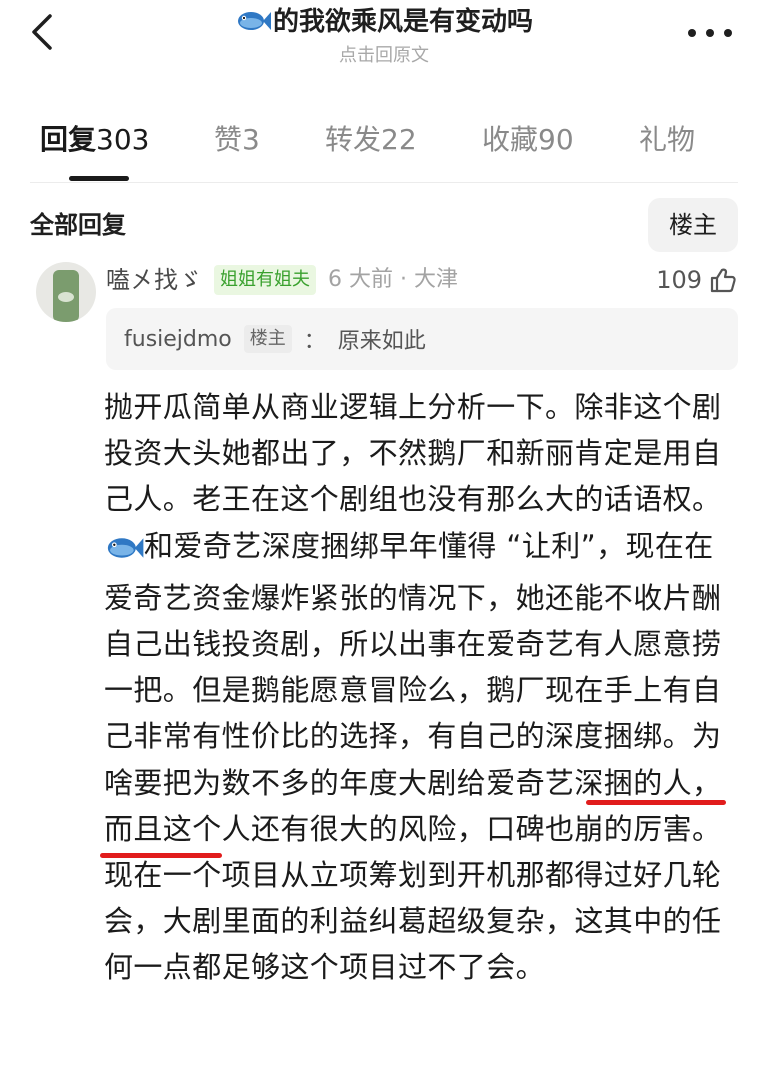 This screenshot has width=768, height=1080. Describe the element at coordinates (393, 279) in the screenshot. I see `comment-meta: 6 大前 · 大津` at that location.